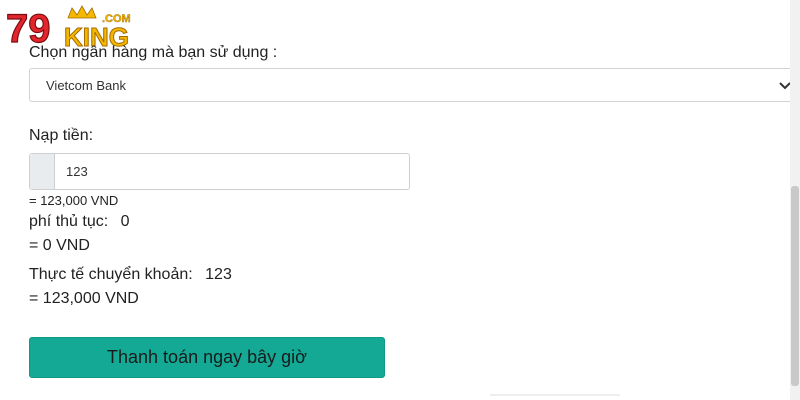  Describe the element at coordinates (555, 395) in the screenshot. I see `divider` at that location.